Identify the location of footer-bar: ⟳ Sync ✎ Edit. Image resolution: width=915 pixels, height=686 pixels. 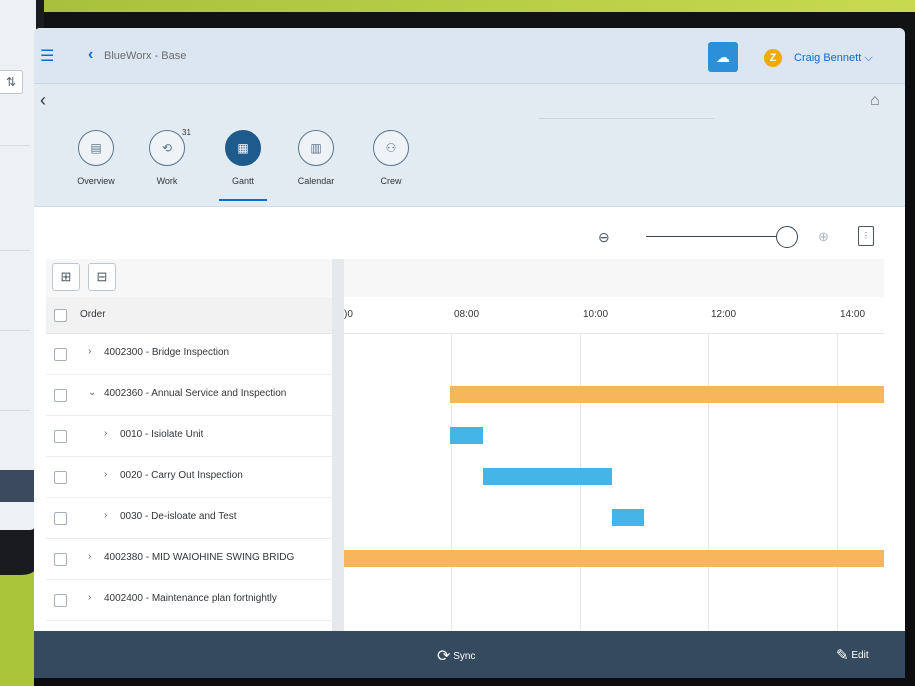
(469, 654).